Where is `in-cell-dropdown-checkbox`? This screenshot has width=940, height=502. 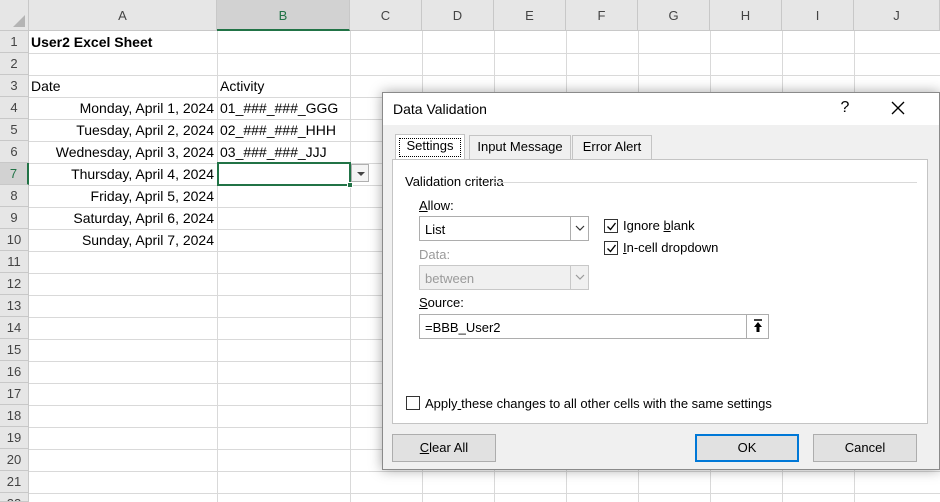 in-cell-dropdown-checkbox is located at coordinates (611, 248).